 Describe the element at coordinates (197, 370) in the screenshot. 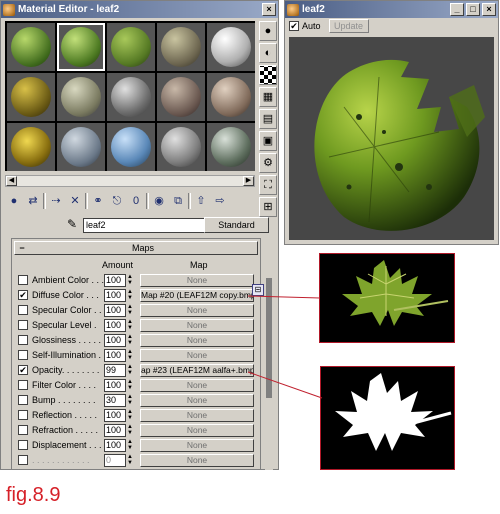

I see `map-slot-button: ap #23 (LEAF12M aalfa+.bmp)` at that location.